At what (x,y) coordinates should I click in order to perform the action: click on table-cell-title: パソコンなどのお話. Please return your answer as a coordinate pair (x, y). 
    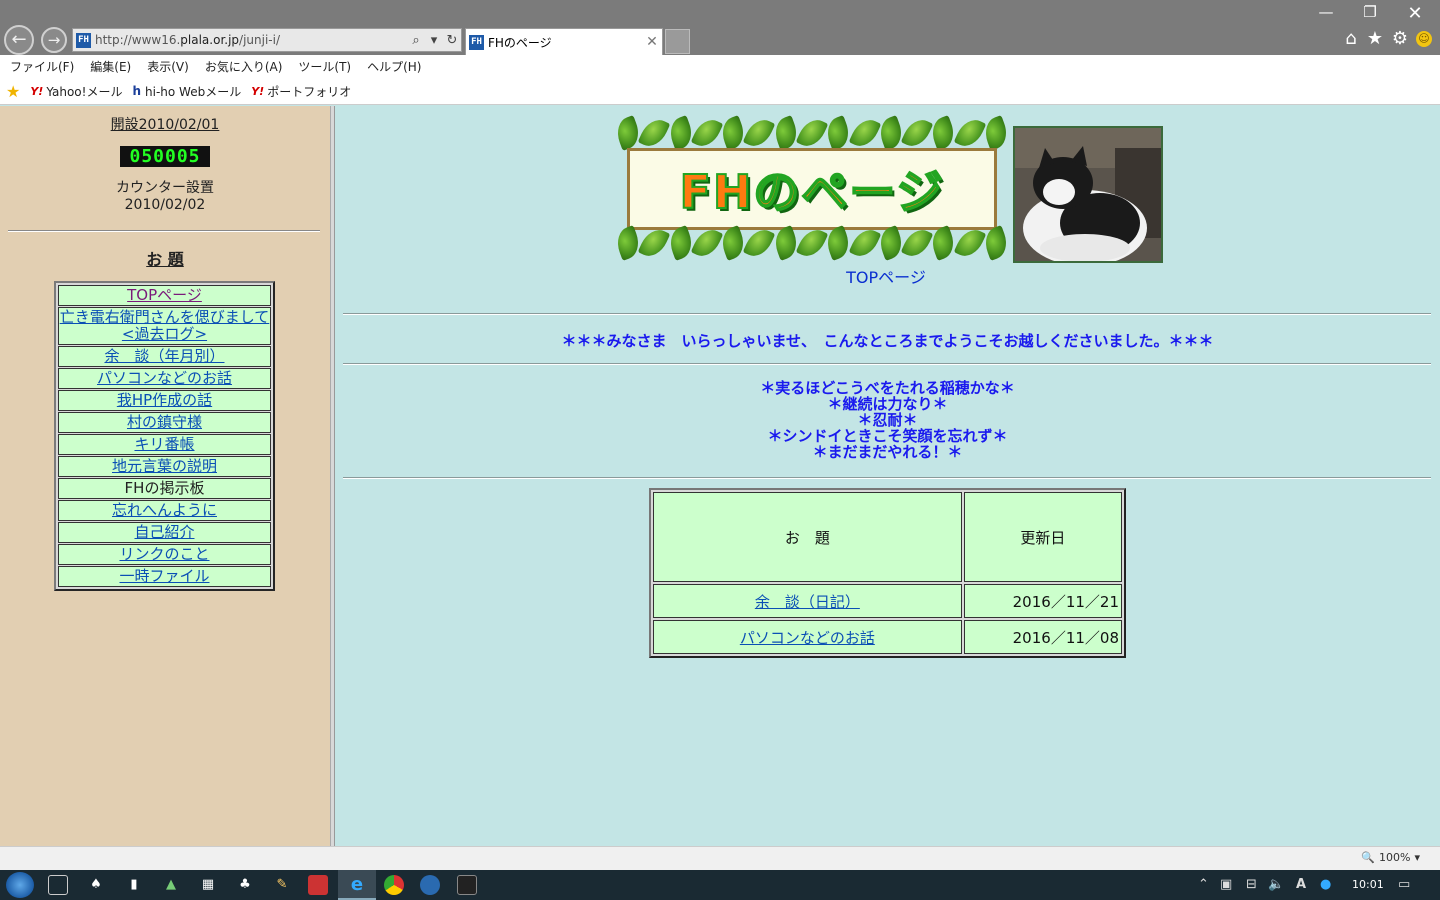
    Looking at the image, I should click on (807, 637).